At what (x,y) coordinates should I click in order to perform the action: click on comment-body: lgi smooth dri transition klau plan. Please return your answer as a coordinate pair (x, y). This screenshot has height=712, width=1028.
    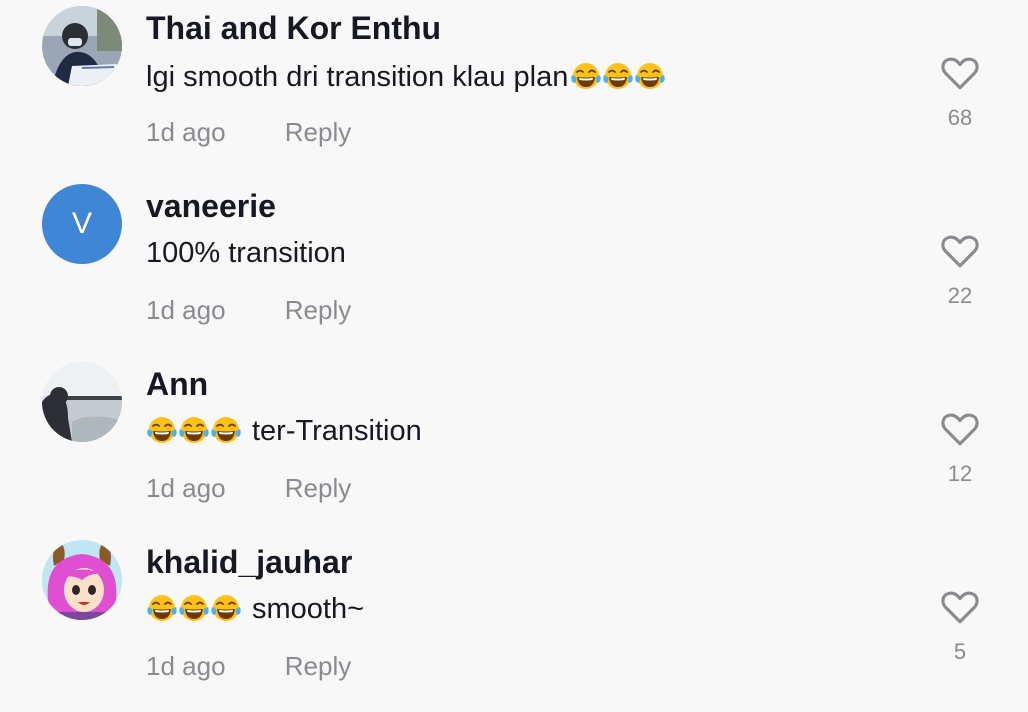
    Looking at the image, I should click on (357, 77).